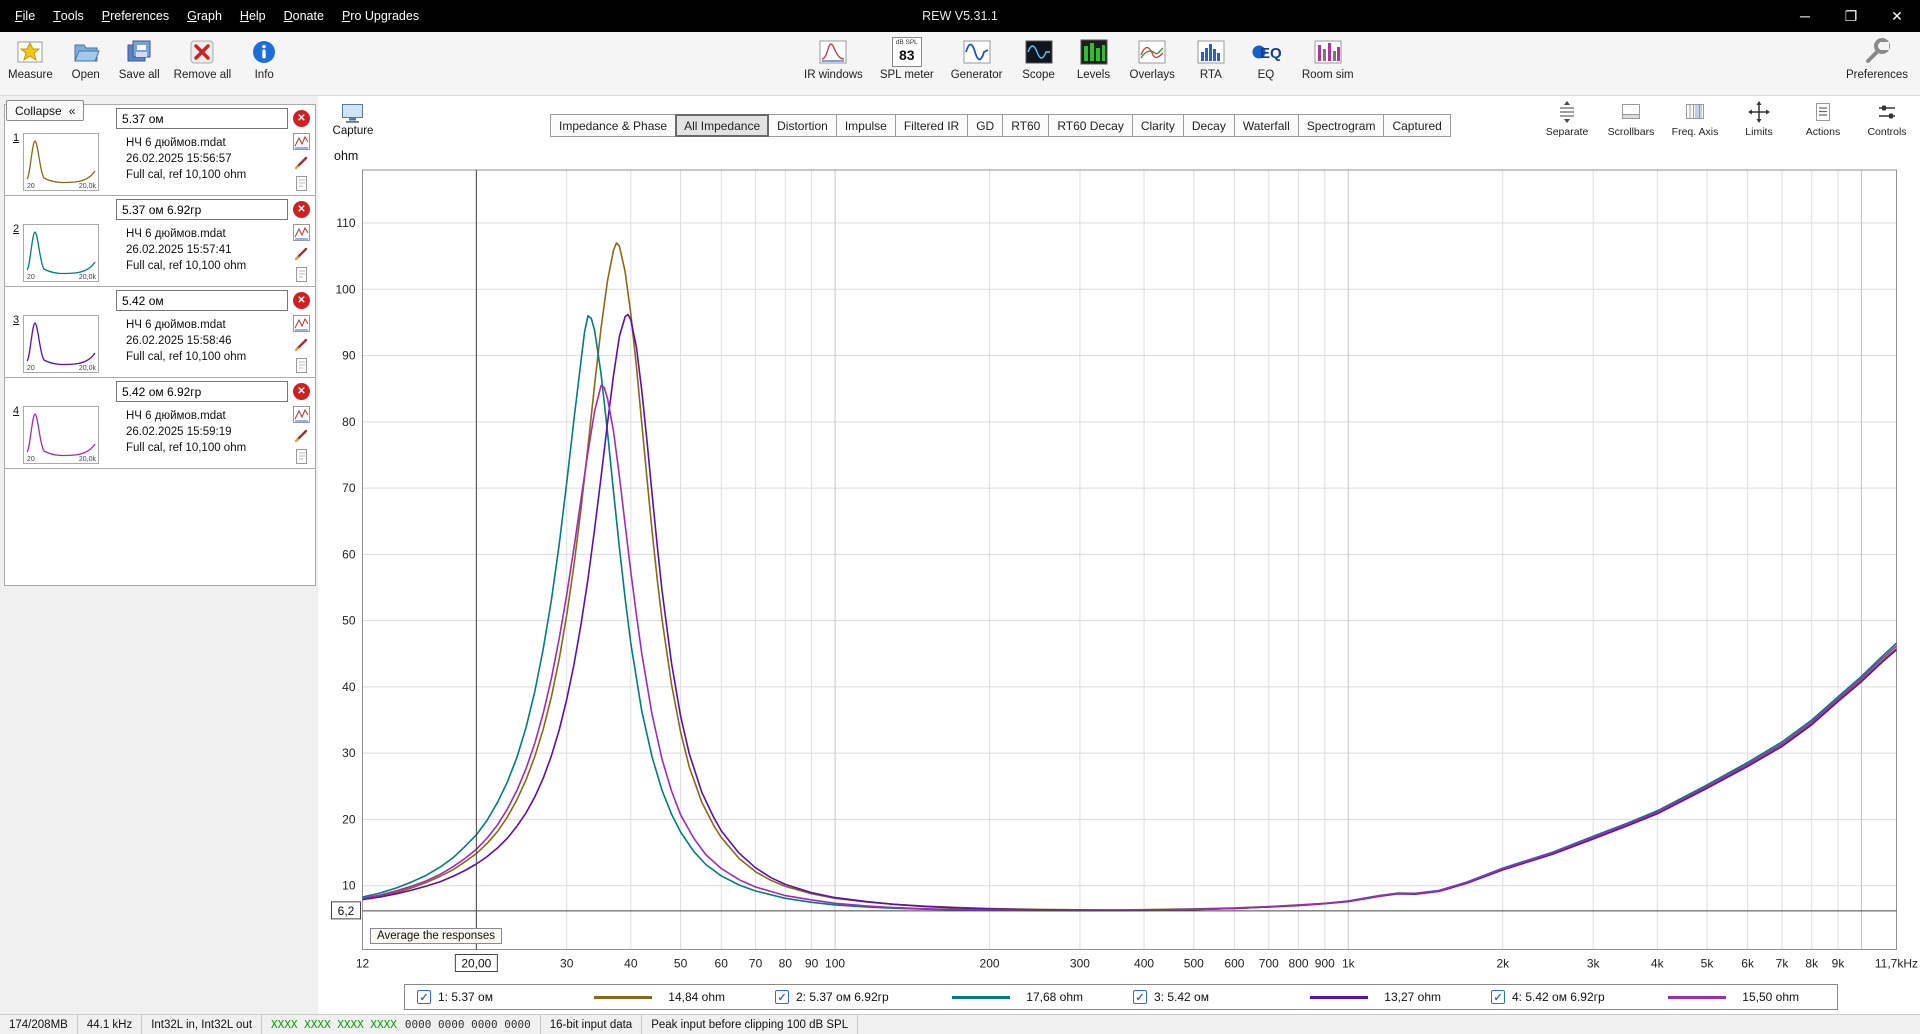 The image size is (1920, 1034). I want to click on svg-text: 60, so click(349, 554).